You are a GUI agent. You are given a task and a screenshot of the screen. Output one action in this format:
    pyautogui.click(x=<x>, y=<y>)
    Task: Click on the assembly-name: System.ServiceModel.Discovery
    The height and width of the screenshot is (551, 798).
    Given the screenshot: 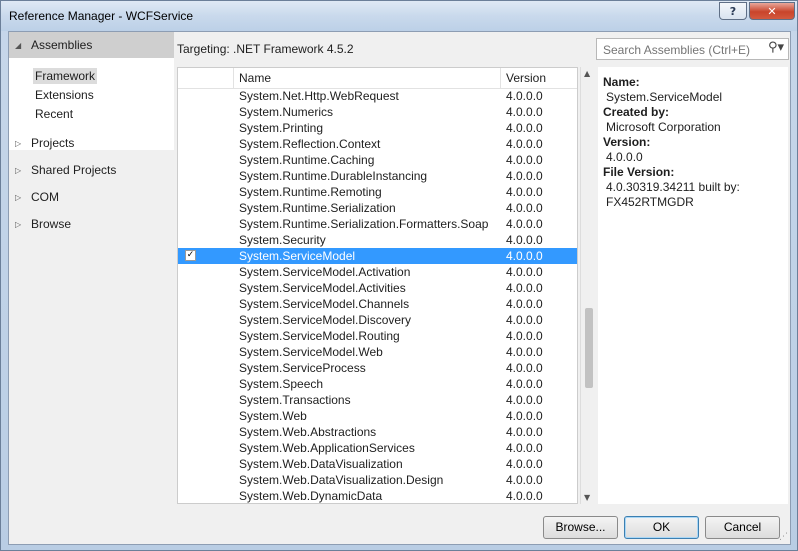 What is the action you would take?
    pyautogui.click(x=325, y=320)
    